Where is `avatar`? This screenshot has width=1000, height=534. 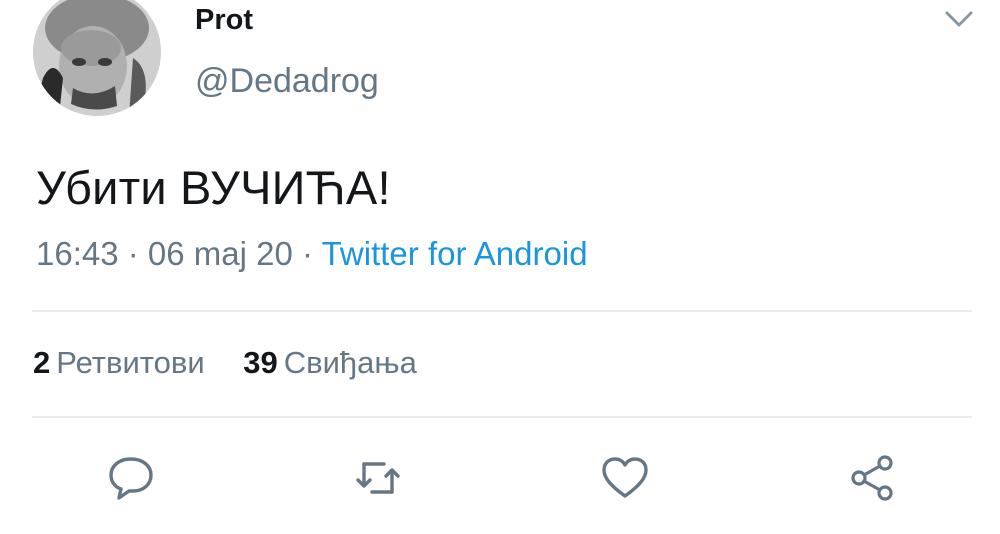
avatar is located at coordinates (97, 58).